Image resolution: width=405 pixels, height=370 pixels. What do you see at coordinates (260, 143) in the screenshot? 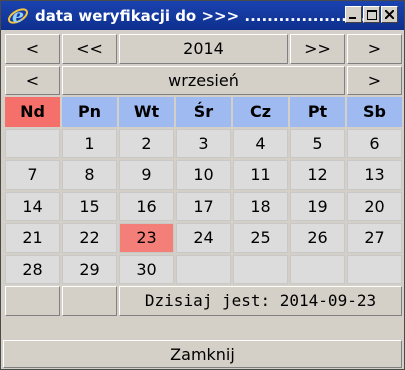
I see `day-cell: 4` at bounding box center [260, 143].